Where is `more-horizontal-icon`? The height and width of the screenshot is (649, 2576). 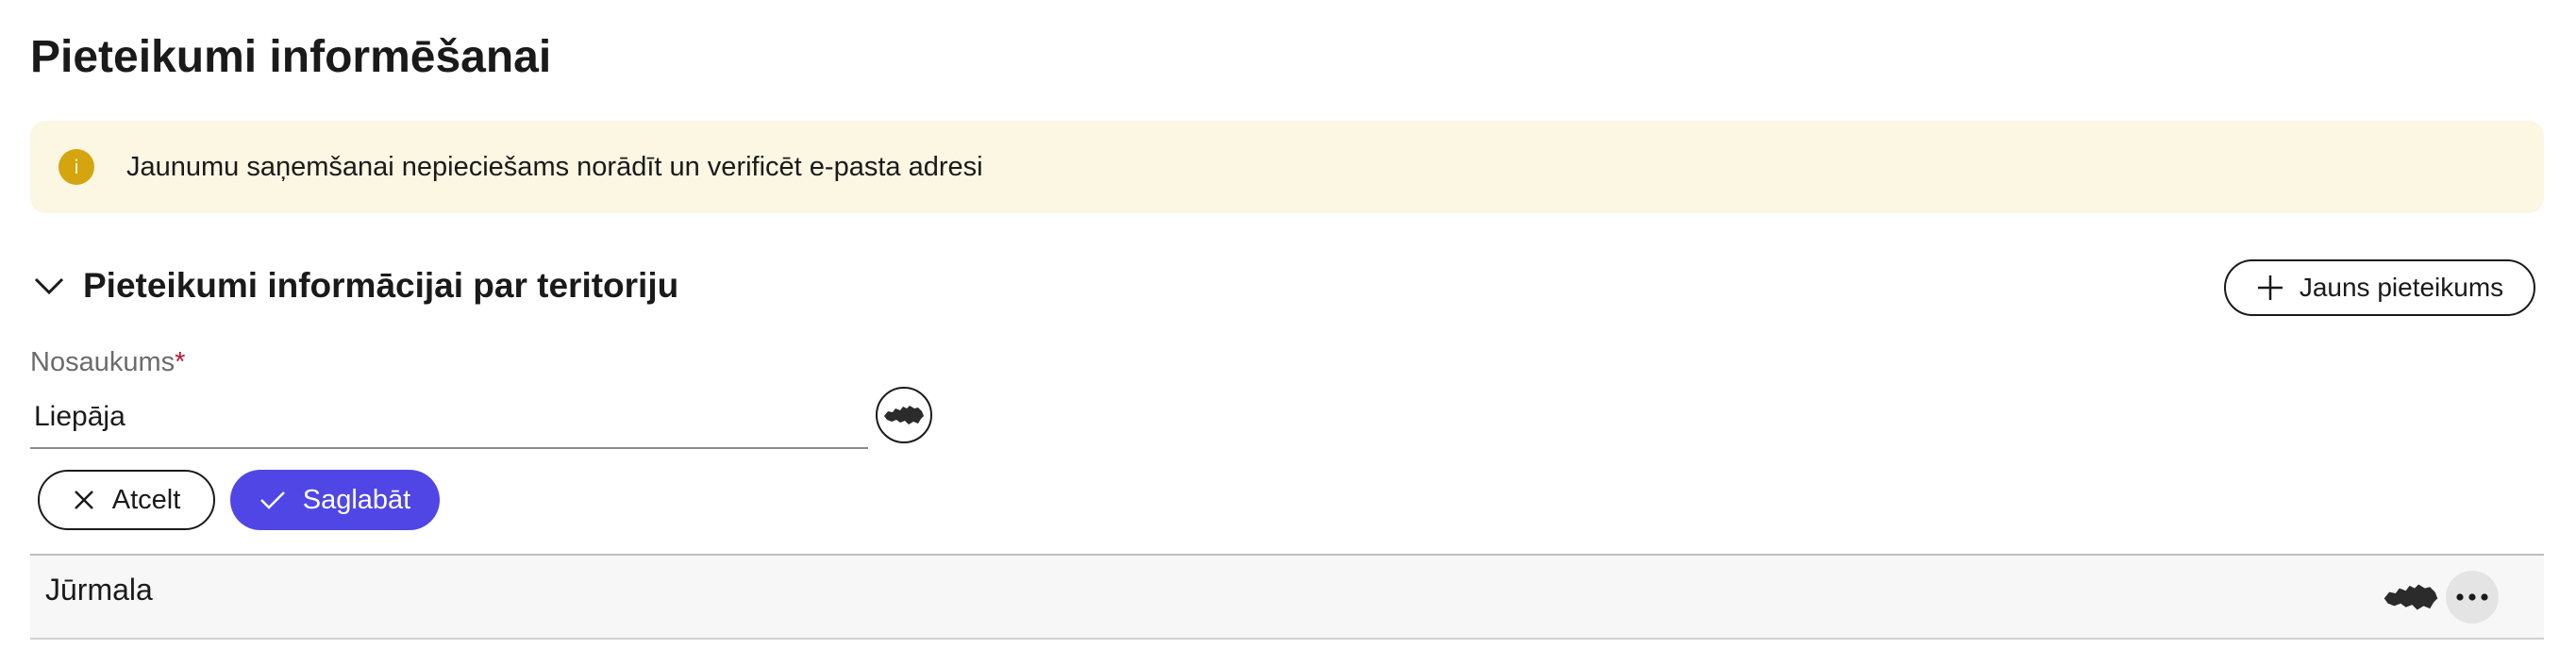
more-horizontal-icon is located at coordinates (2472, 597).